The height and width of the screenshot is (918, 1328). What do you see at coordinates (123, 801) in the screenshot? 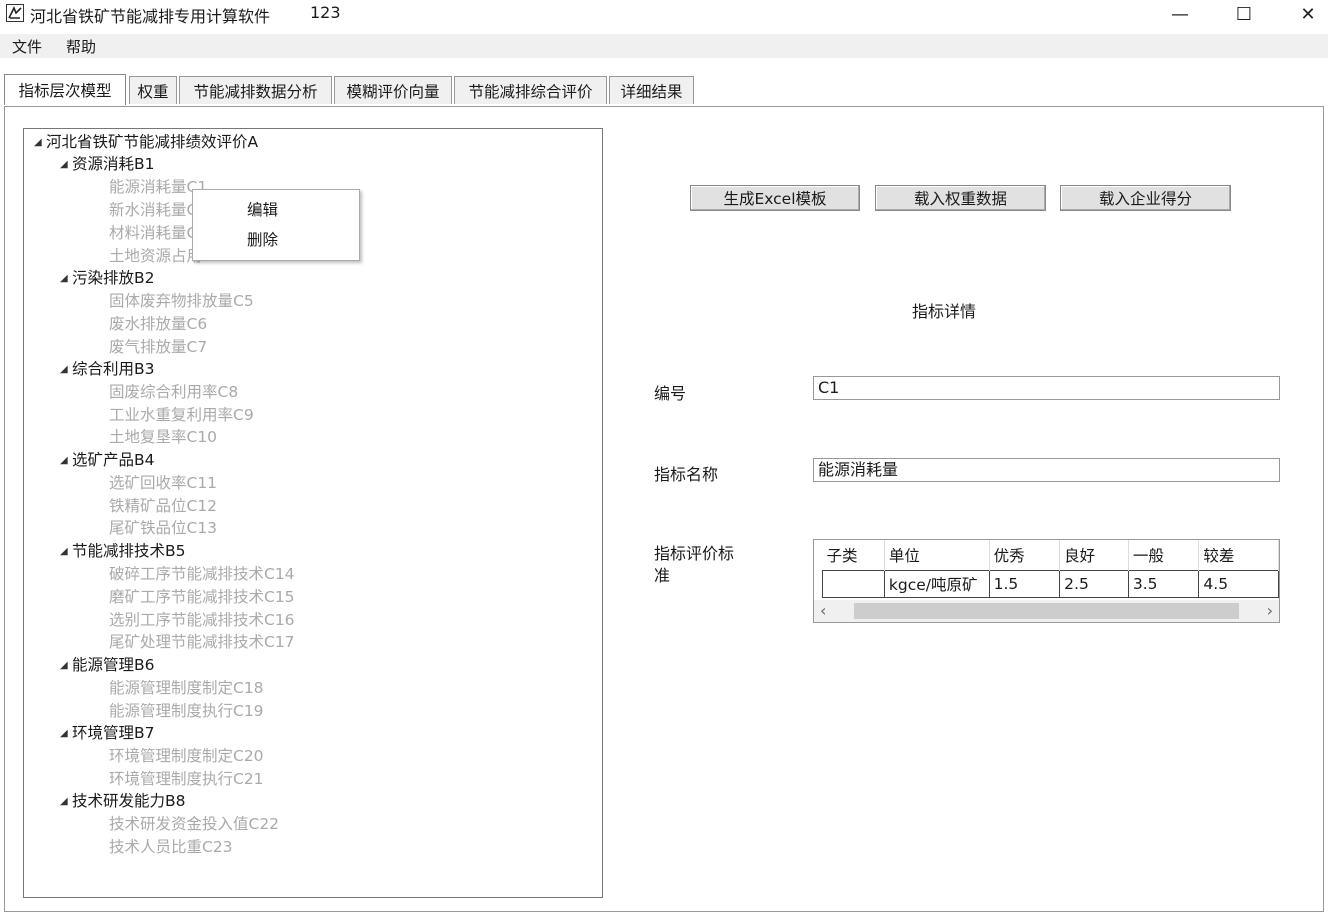
I see `tree-node-group: ◢ 技术研发能力B8` at bounding box center [123, 801].